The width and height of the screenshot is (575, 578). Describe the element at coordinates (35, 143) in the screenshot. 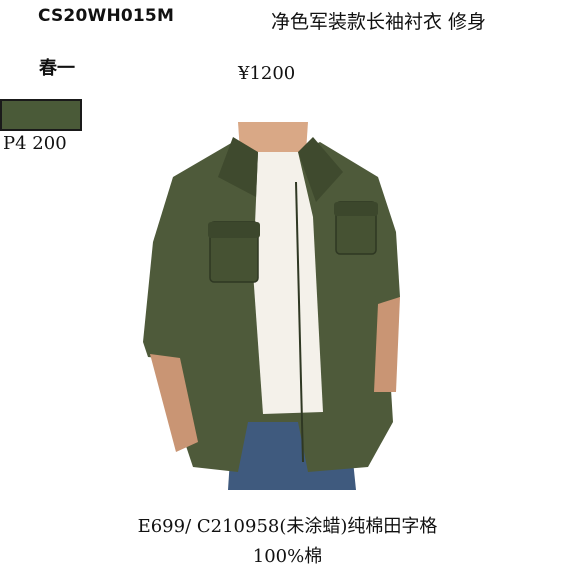

I see `swatch-label: P4 200` at that location.